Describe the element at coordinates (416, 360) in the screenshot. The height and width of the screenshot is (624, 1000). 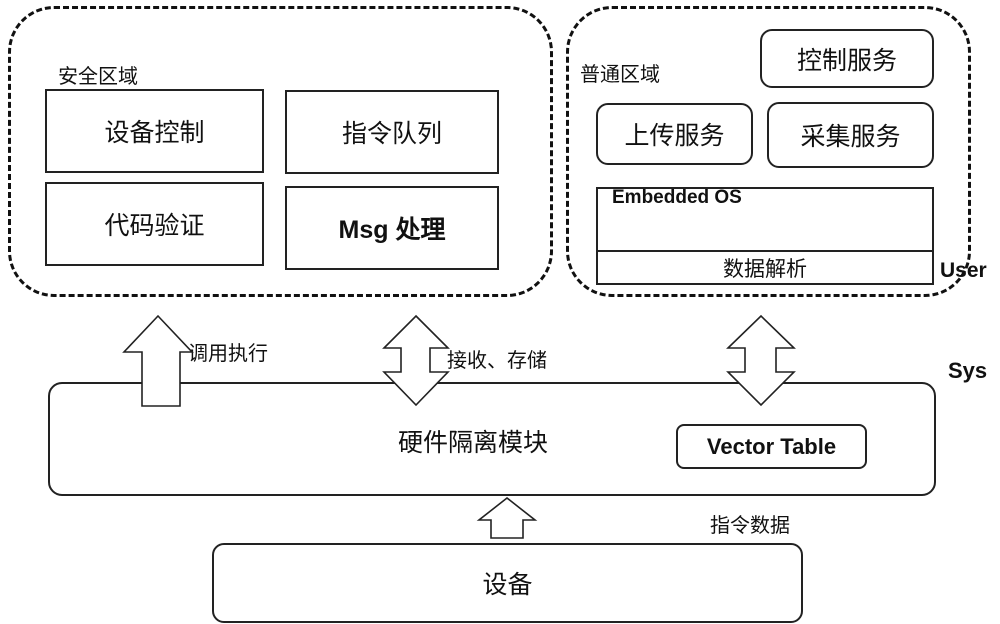
I see `store-double-arrow` at that location.